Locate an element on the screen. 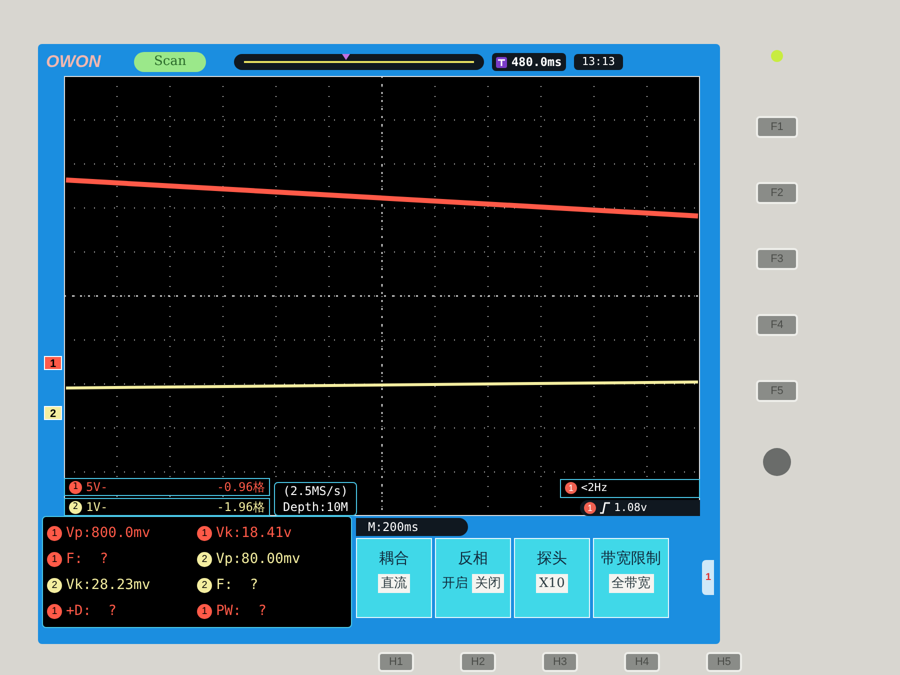 The width and height of the screenshot is (900, 675). menu-option: X10 is located at coordinates (552, 583).